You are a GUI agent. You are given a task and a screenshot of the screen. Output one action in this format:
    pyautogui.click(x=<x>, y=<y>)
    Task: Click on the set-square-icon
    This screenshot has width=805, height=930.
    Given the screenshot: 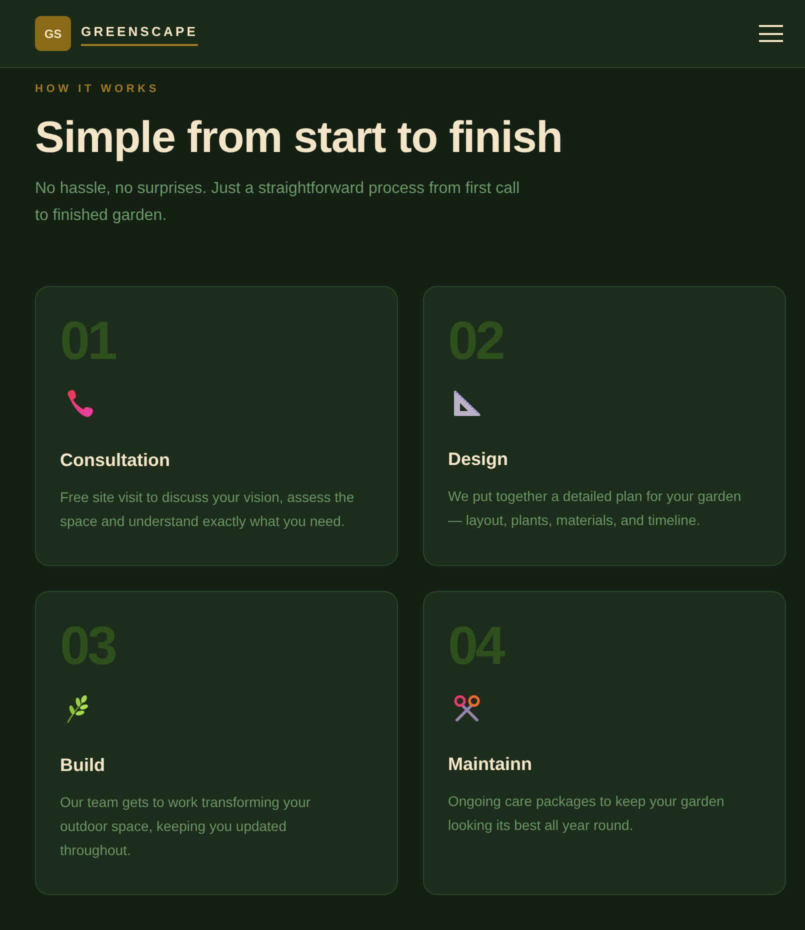 What is the action you would take?
    pyautogui.click(x=467, y=403)
    